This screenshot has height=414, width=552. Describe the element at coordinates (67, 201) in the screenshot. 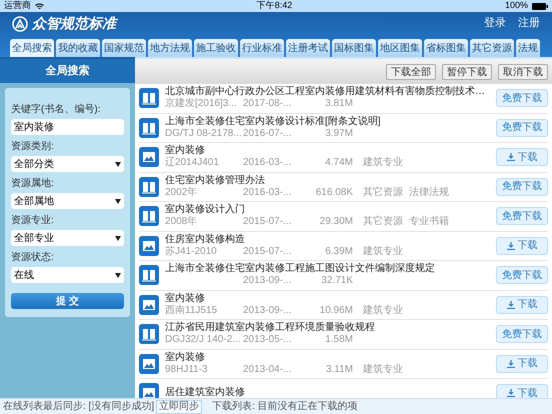

I see `dropdown-select: 全部属地` at that location.